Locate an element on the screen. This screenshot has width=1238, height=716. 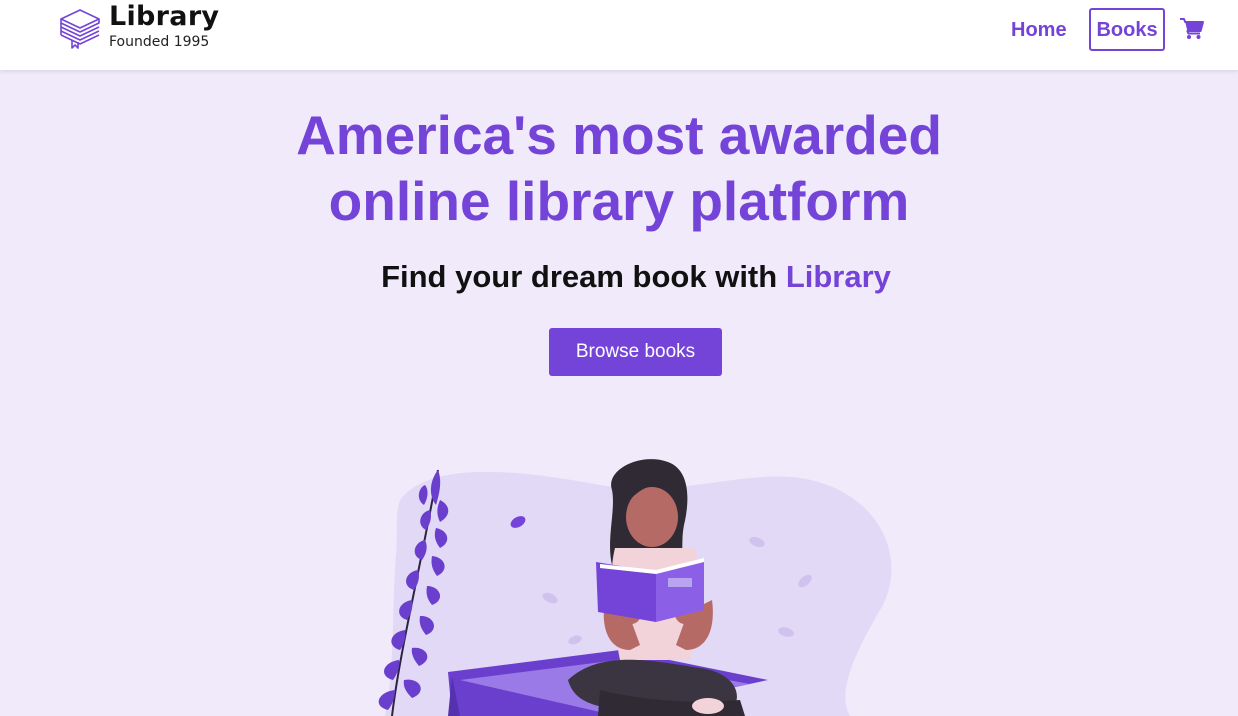
hero-subtitle-brand: Library is located at coordinates (838, 276).